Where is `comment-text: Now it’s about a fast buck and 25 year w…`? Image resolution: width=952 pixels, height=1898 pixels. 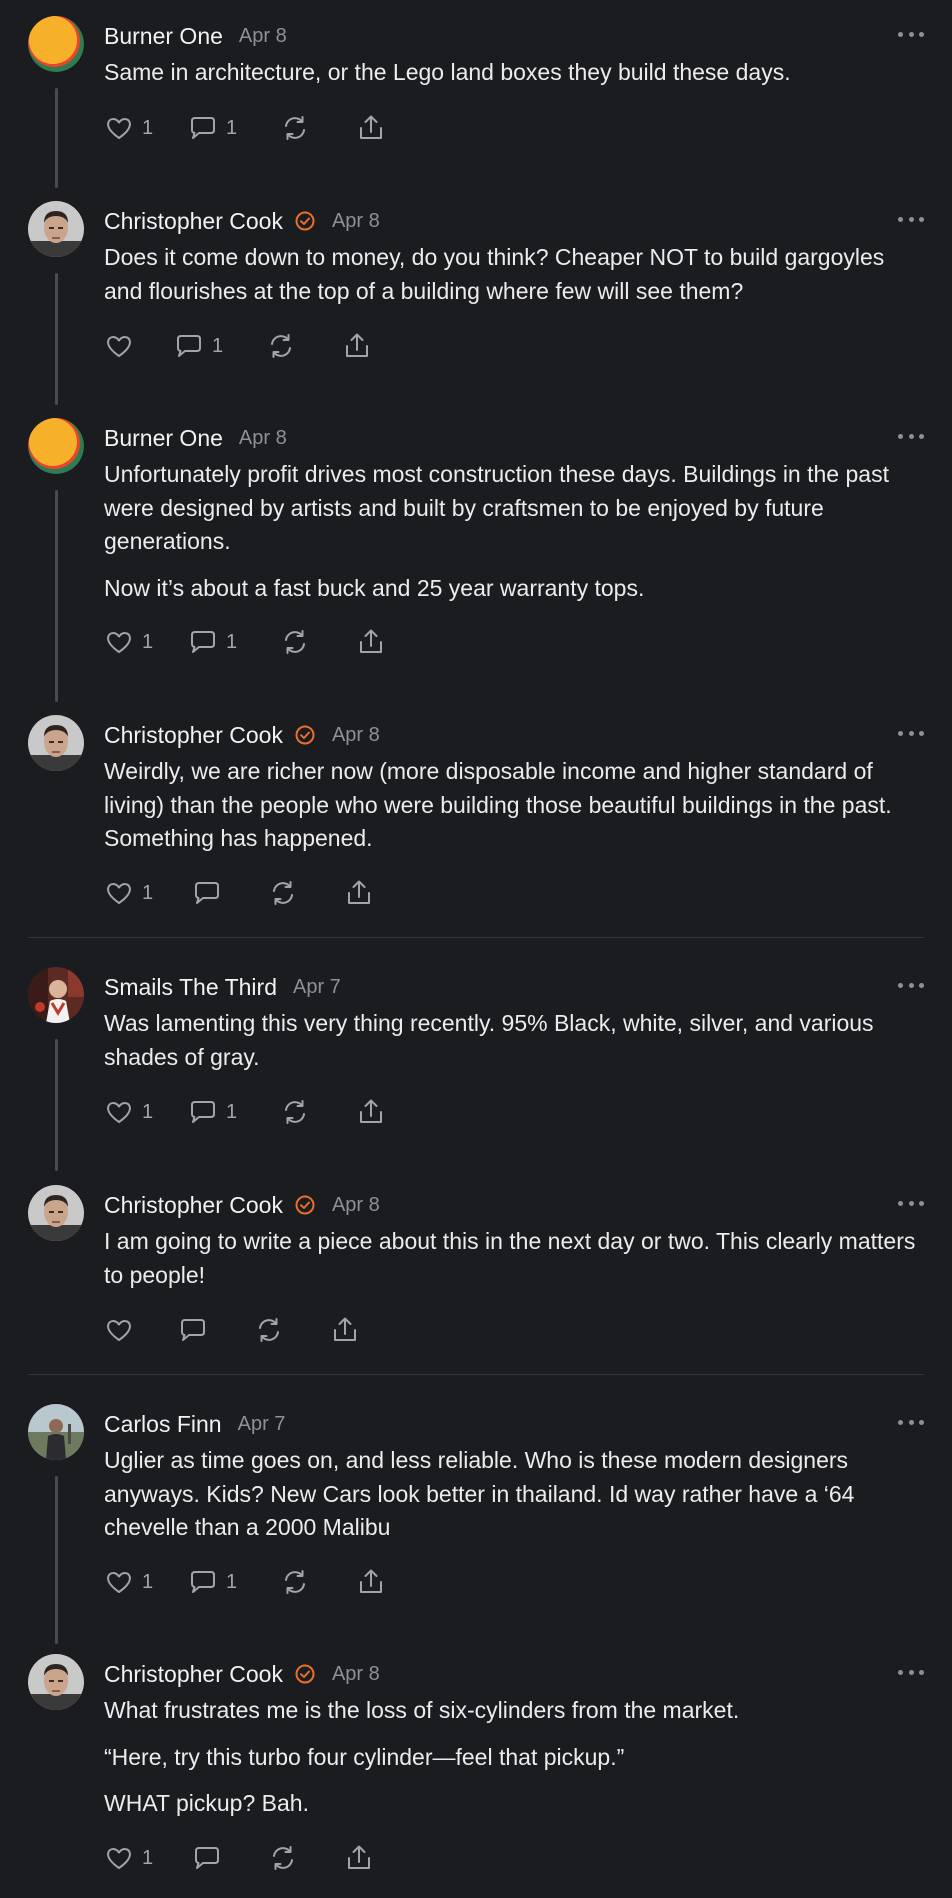
comment-text: Now it’s about a fast buck and 25 year w… is located at coordinates (374, 587).